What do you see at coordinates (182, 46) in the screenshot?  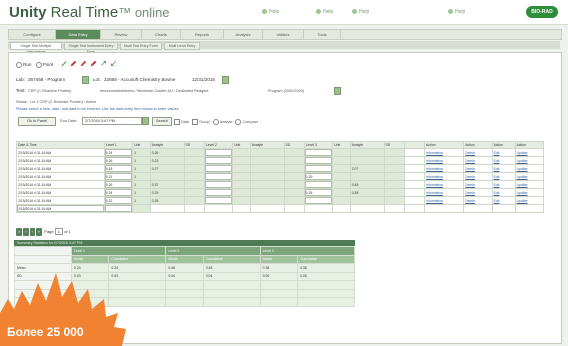 I see `tab-multi-level: Multi Level Entry` at bounding box center [182, 46].